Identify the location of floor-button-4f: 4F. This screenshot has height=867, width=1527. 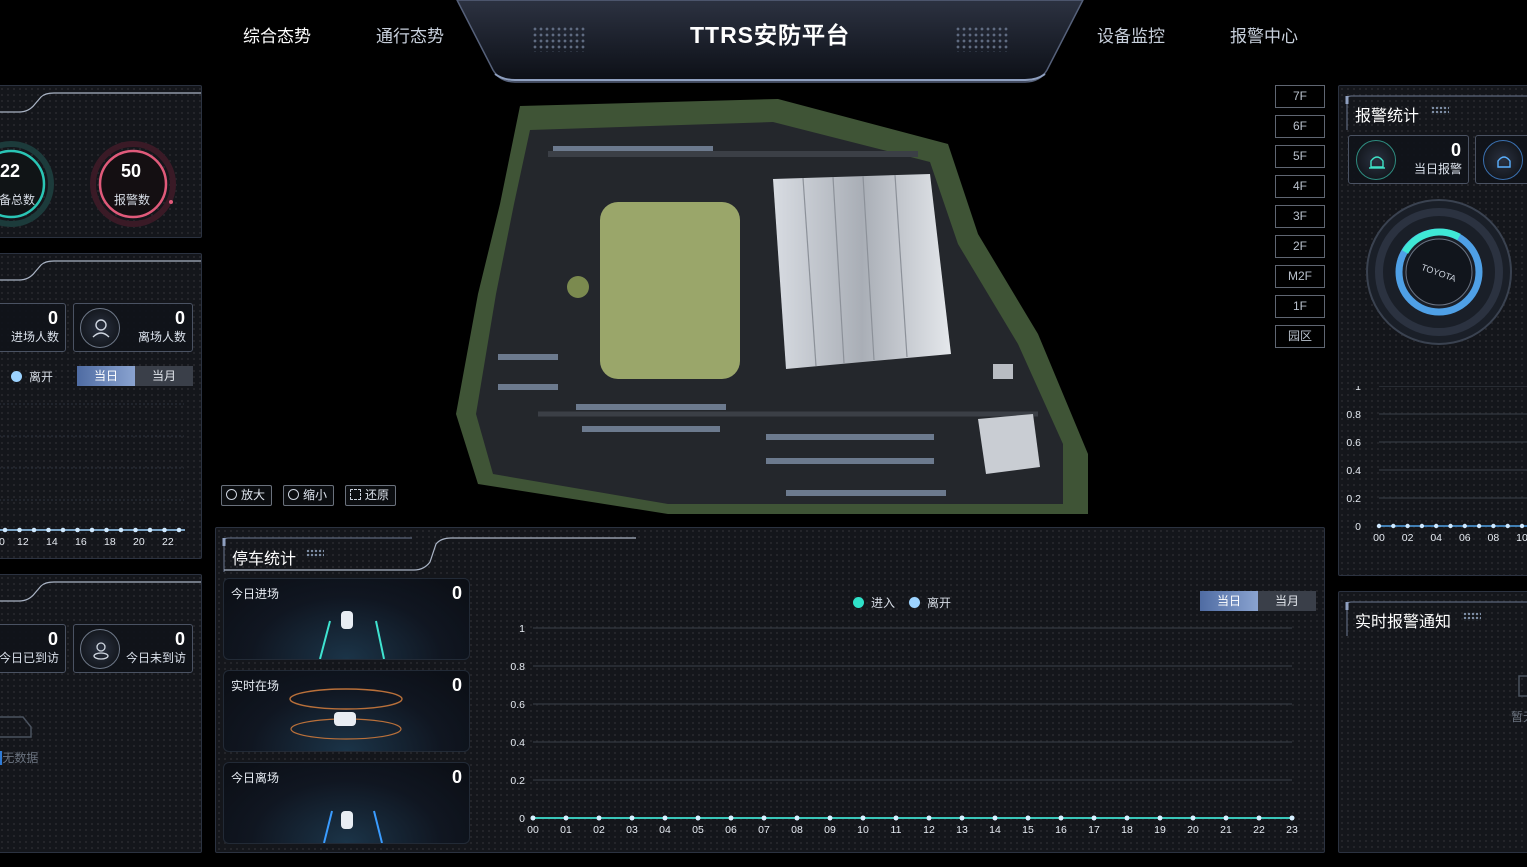
(1300, 186).